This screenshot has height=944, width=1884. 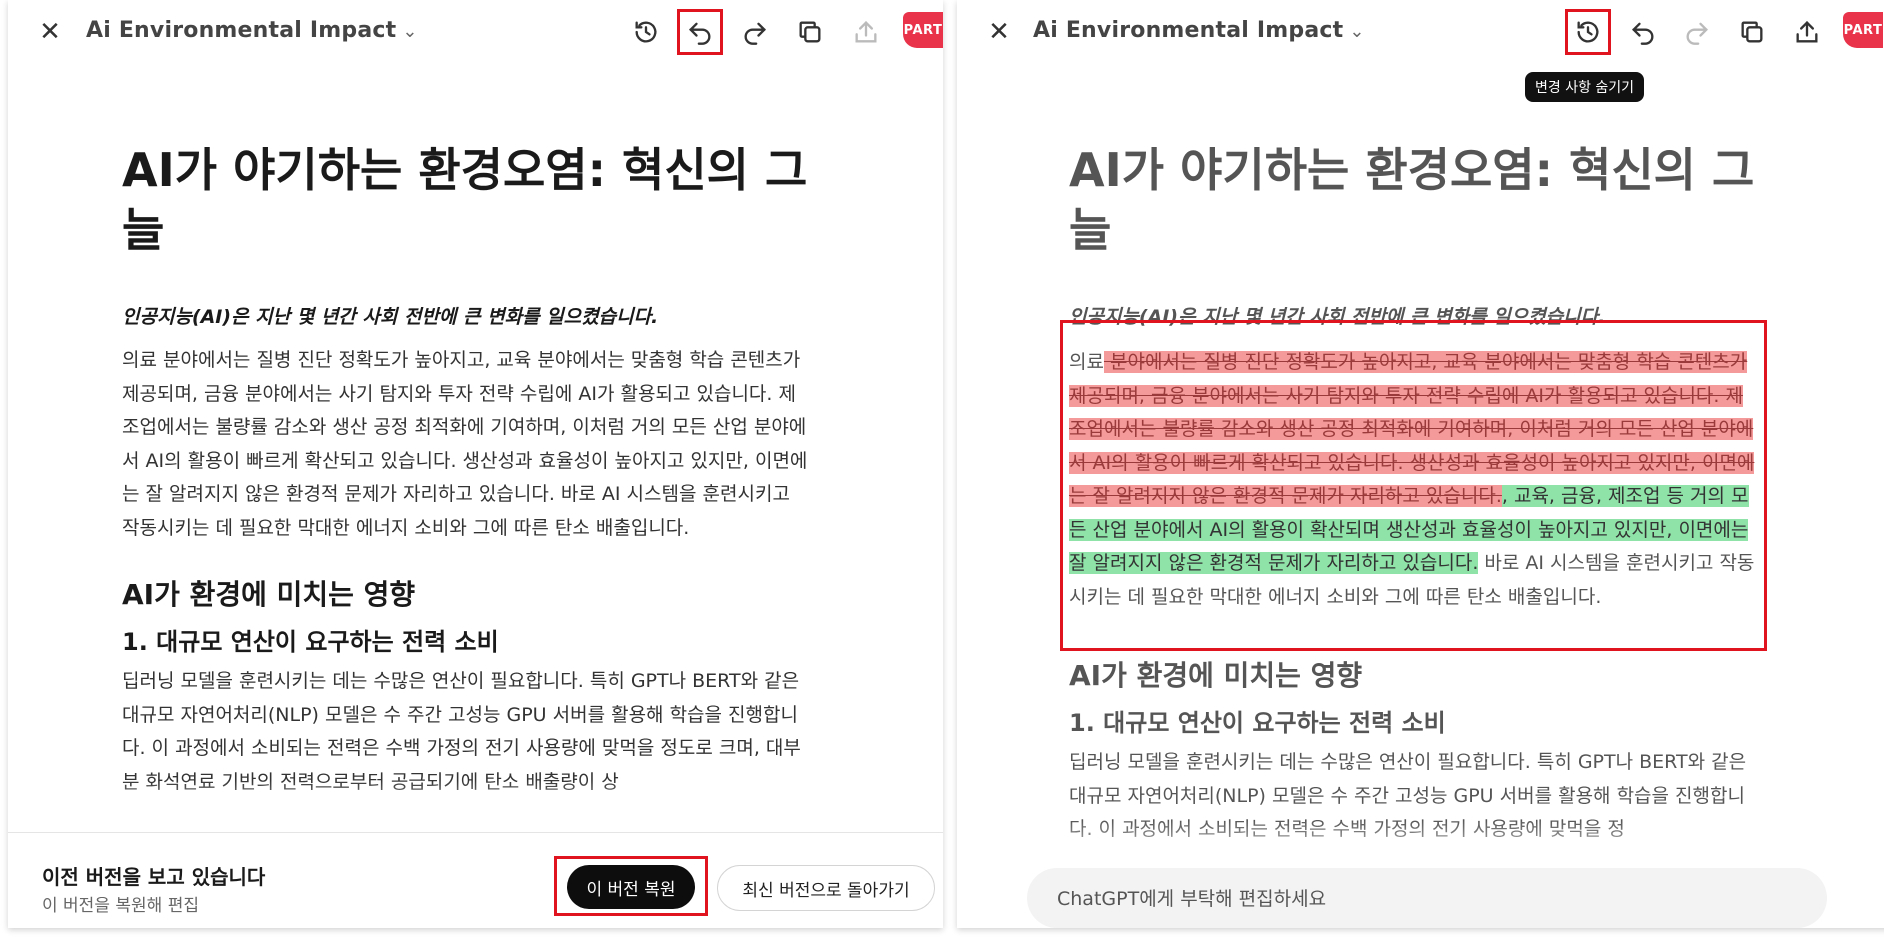 What do you see at coordinates (631, 886) in the screenshot?
I see `restore-highlight-box` at bounding box center [631, 886].